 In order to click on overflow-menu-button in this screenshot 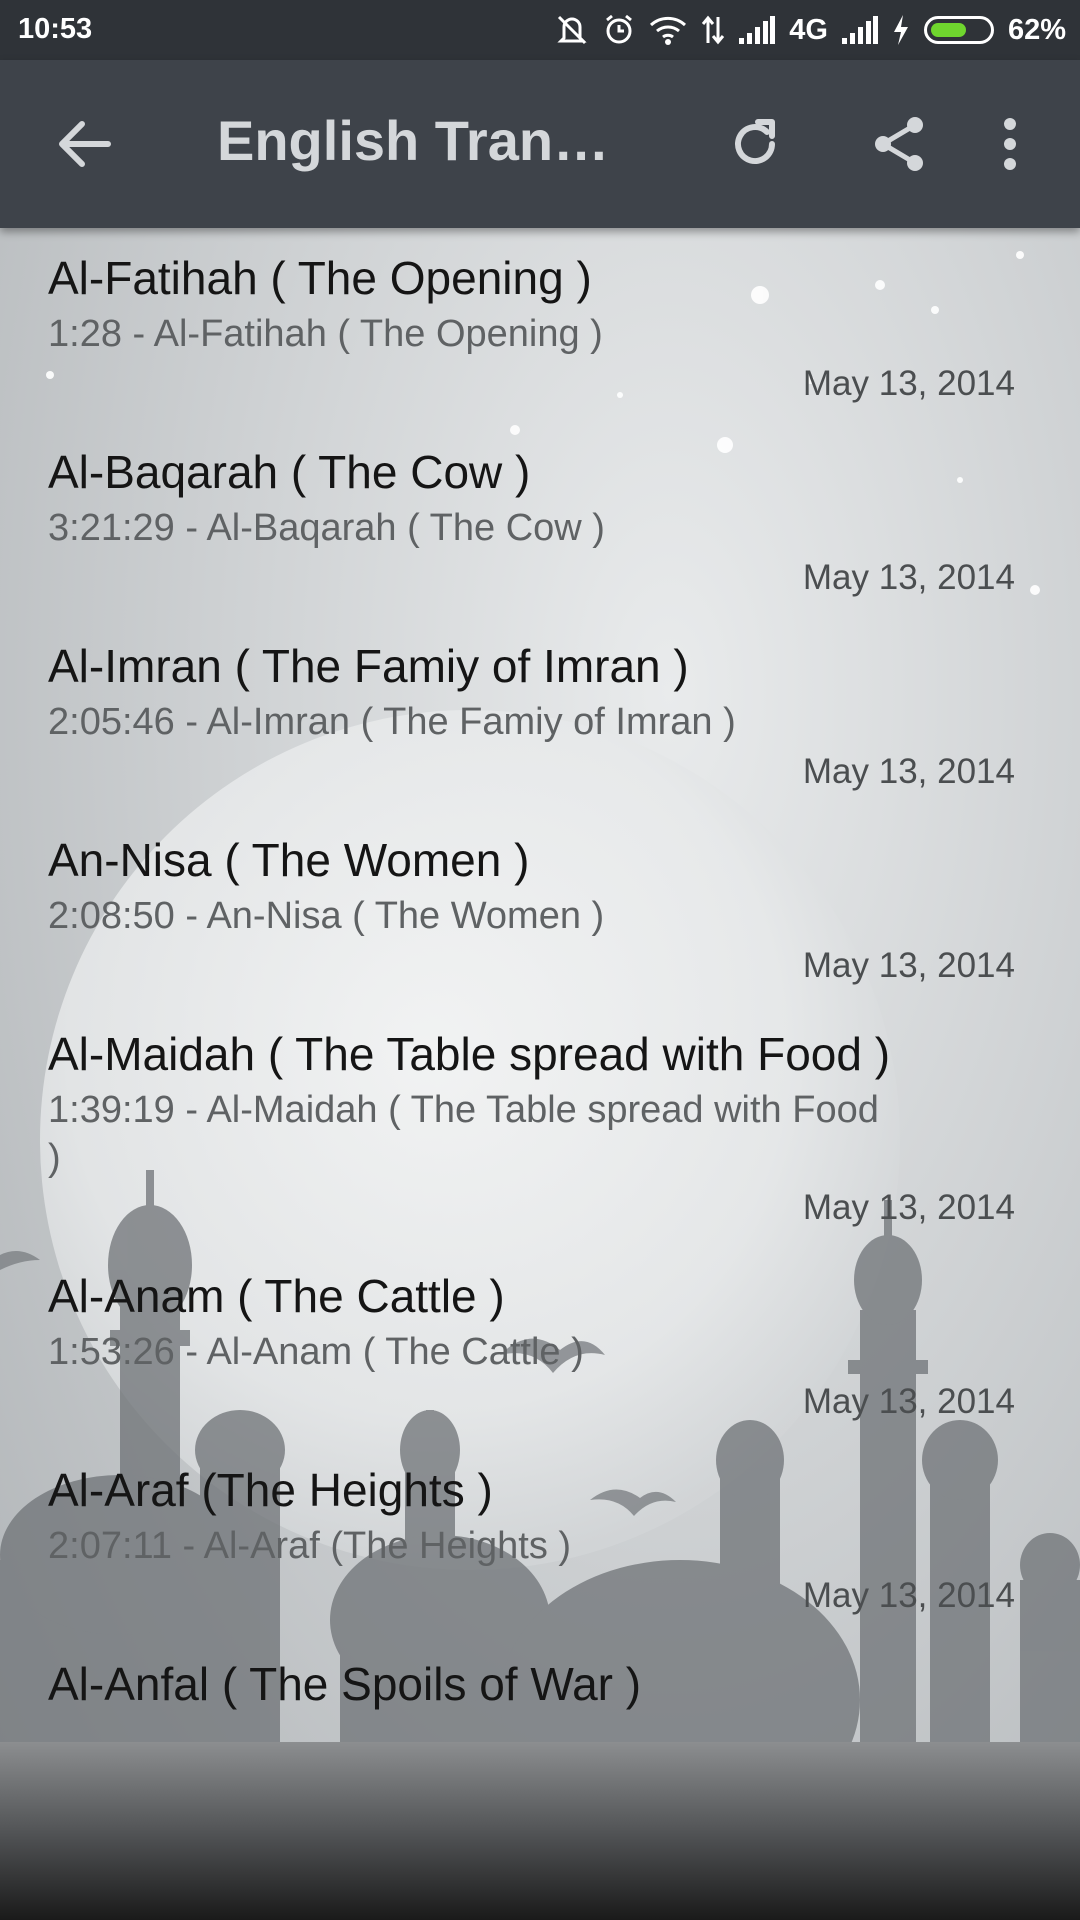, I will do `click(1010, 144)`.